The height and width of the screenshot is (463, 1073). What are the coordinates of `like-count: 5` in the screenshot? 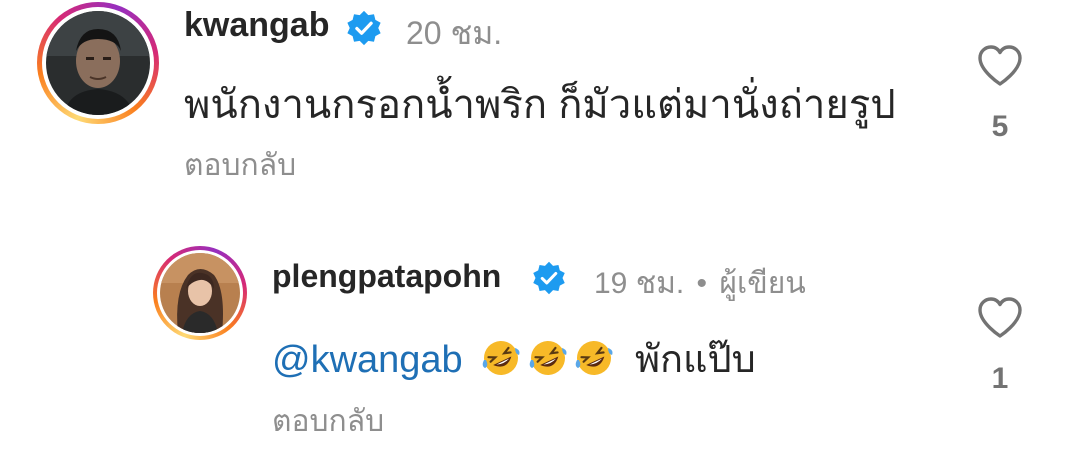 It's located at (1000, 126).